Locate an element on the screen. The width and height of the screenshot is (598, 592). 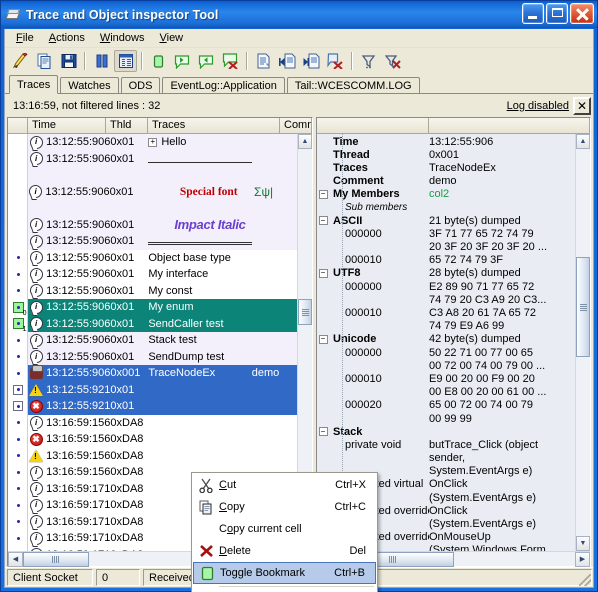
list-item: − UTF8 28 byte(s) dumped is located at coordinates (446, 273).